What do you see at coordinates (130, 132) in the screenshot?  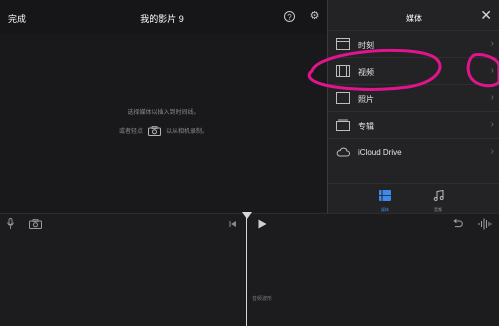 I see `viewer-hint-before: 或者轻点` at bounding box center [130, 132].